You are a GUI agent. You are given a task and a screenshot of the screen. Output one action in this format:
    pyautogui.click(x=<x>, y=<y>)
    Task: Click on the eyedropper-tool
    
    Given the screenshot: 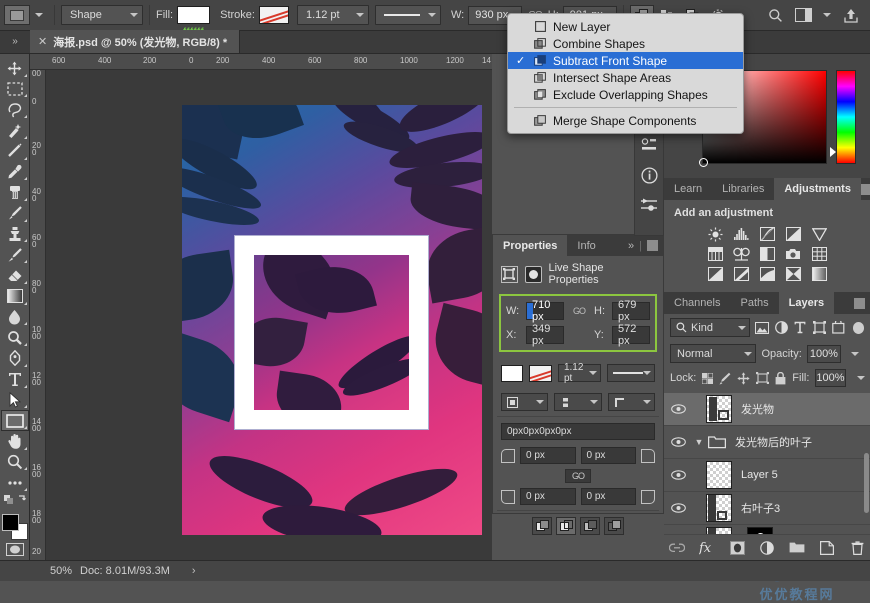 What is the action you would take?
    pyautogui.click(x=15, y=172)
    